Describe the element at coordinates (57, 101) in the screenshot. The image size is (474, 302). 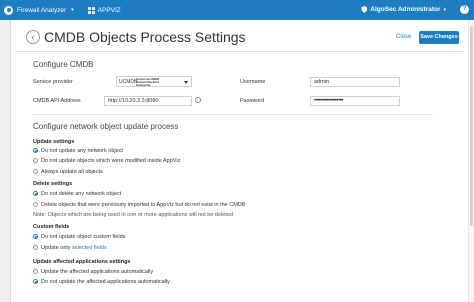
I see `cmdb-api-address-label: CMDB API Address` at that location.